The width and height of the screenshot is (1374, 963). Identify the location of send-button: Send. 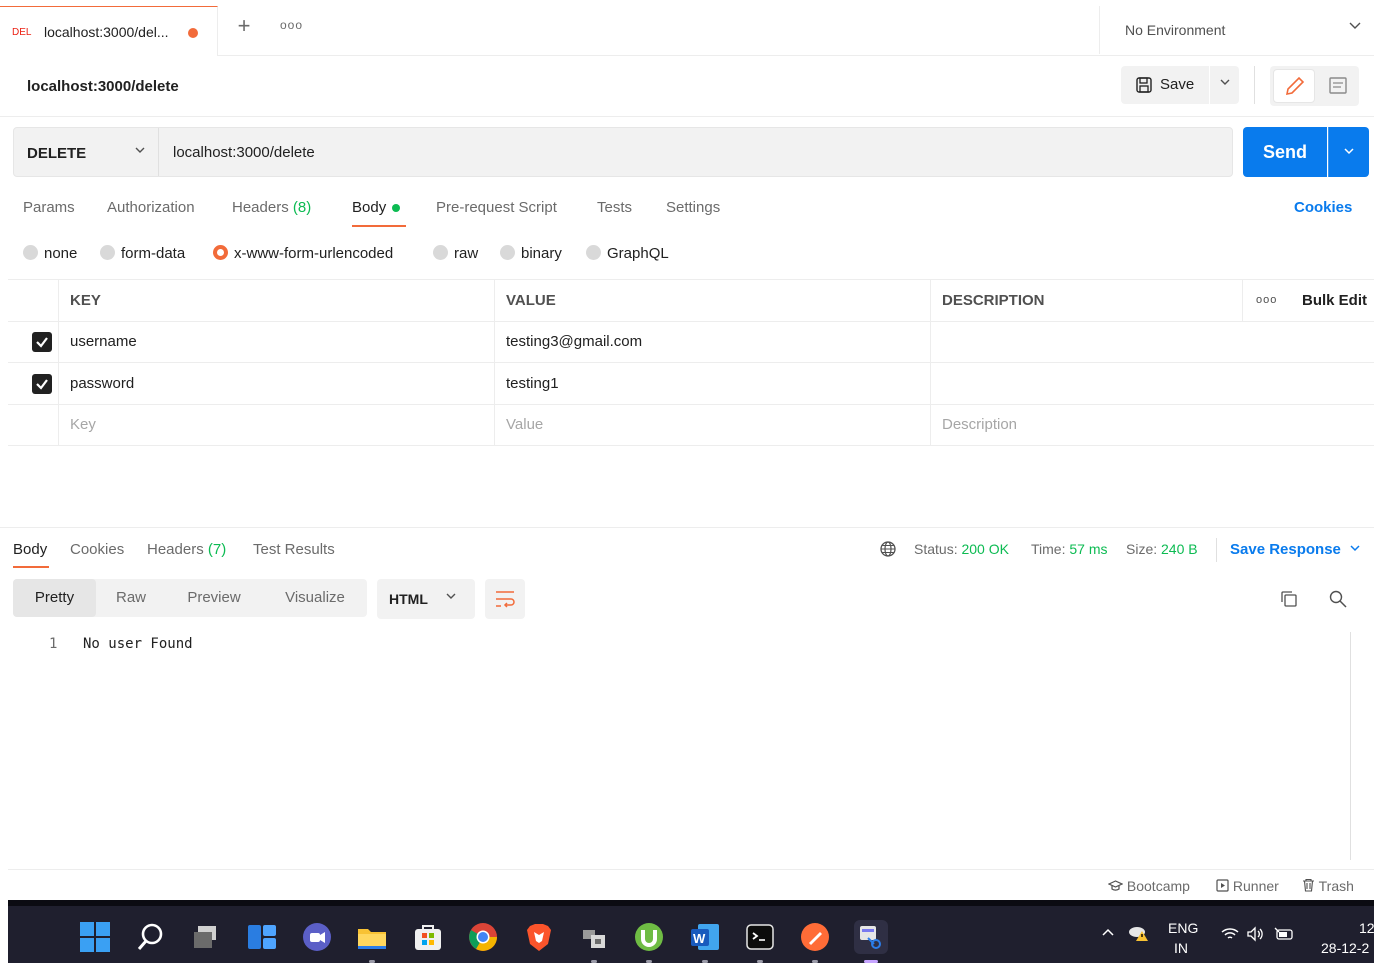
(1285, 152).